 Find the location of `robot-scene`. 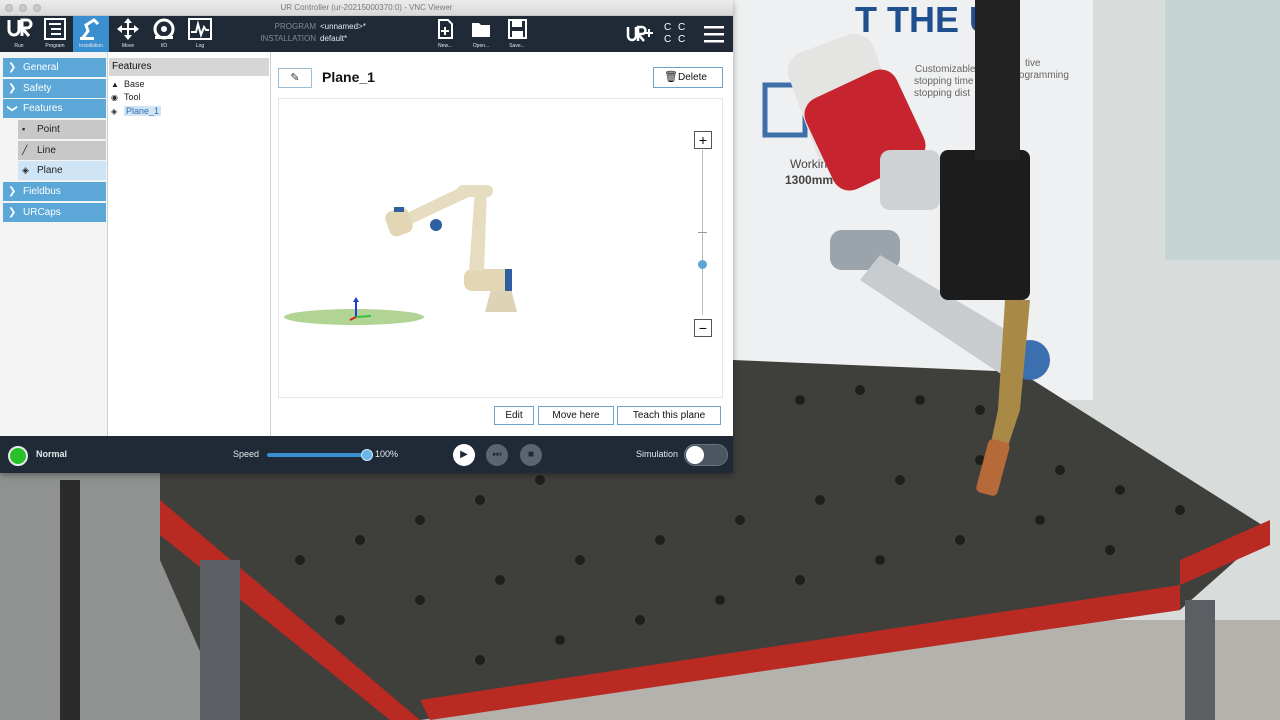

robot-scene is located at coordinates (400, 255).